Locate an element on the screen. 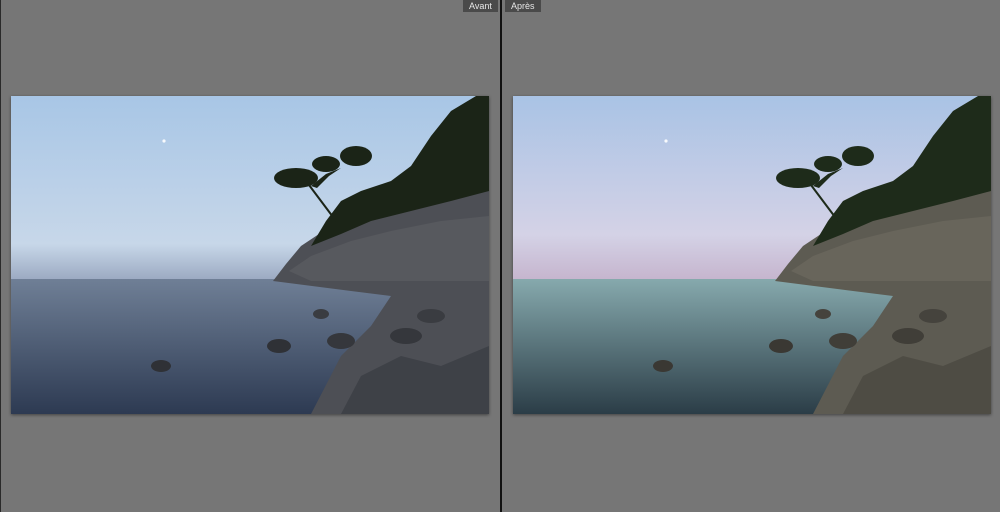 The height and width of the screenshot is (512, 1000). left-edge-line is located at coordinates (0, 256).